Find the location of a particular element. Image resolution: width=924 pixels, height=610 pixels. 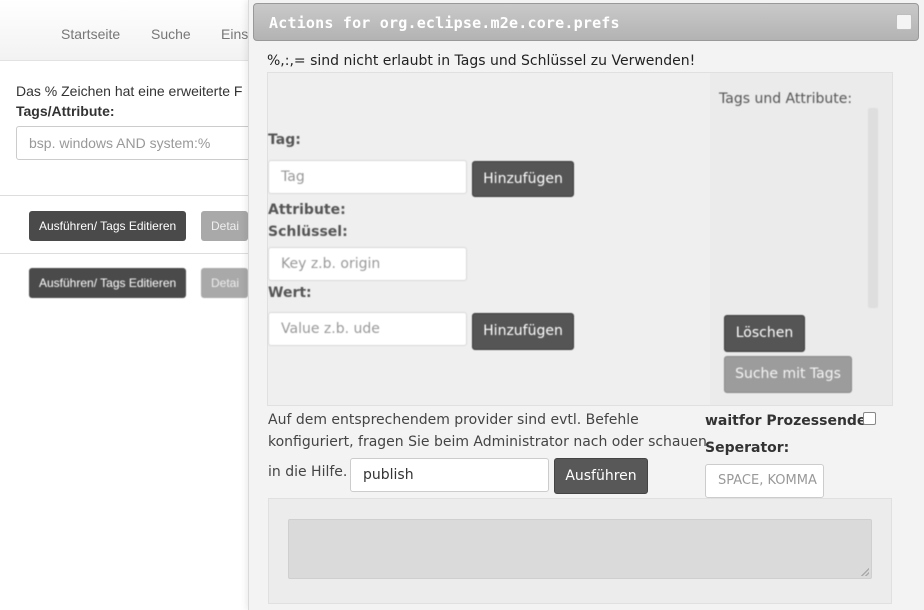

add-attribute-button: Hinzufügen is located at coordinates (523, 331).